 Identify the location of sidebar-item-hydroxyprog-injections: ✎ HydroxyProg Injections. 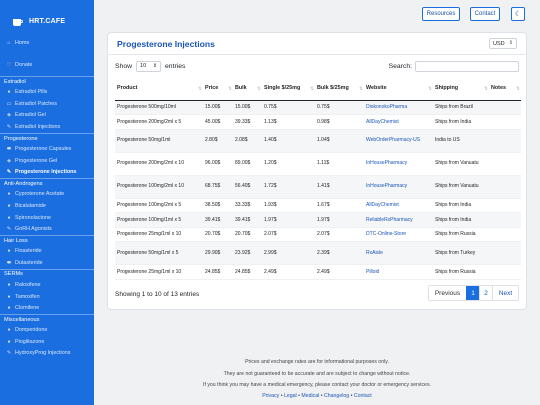
(47, 354).